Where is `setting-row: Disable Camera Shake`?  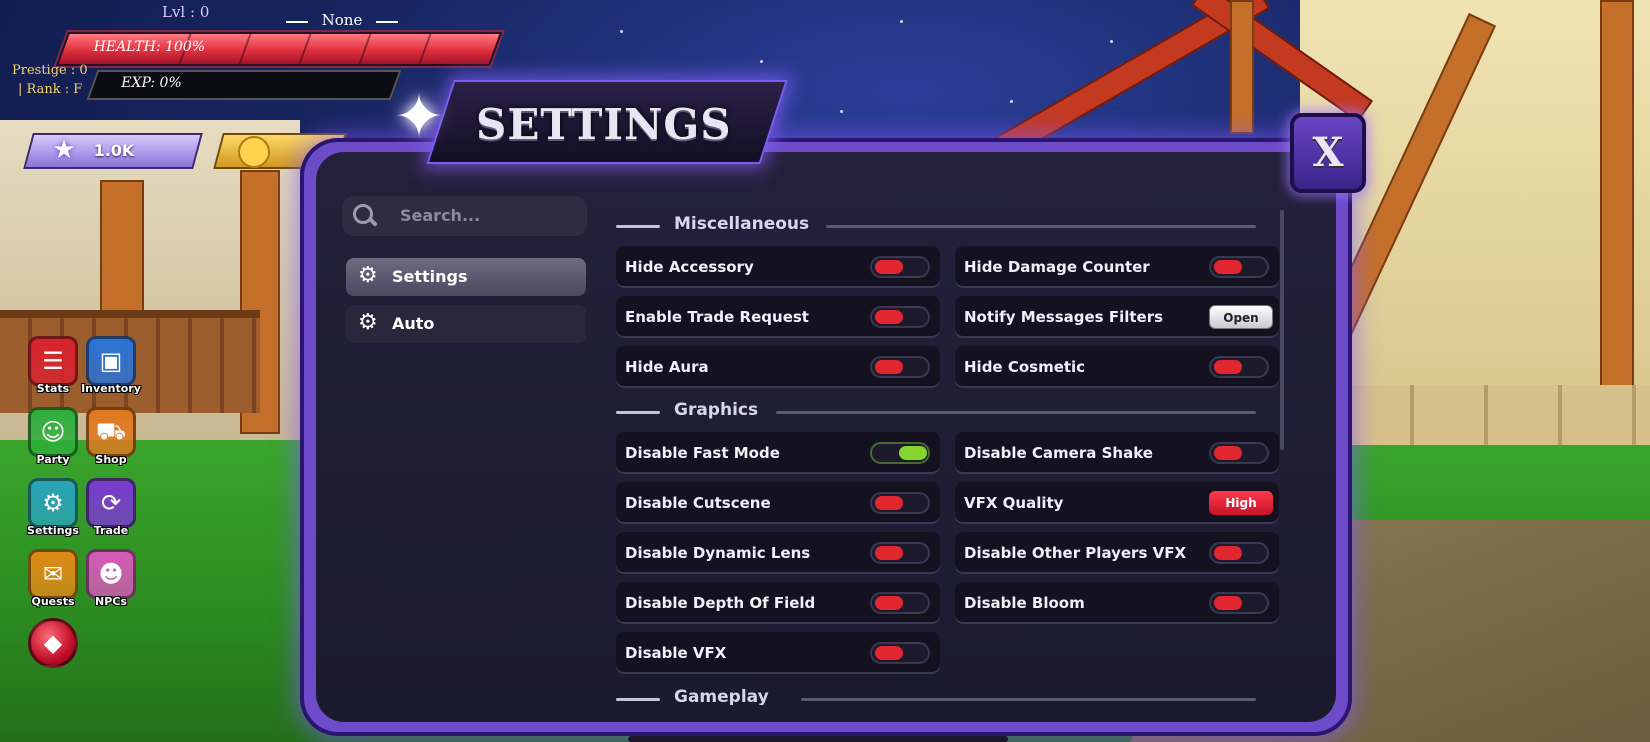 setting-row: Disable Camera Shake is located at coordinates (1117, 453).